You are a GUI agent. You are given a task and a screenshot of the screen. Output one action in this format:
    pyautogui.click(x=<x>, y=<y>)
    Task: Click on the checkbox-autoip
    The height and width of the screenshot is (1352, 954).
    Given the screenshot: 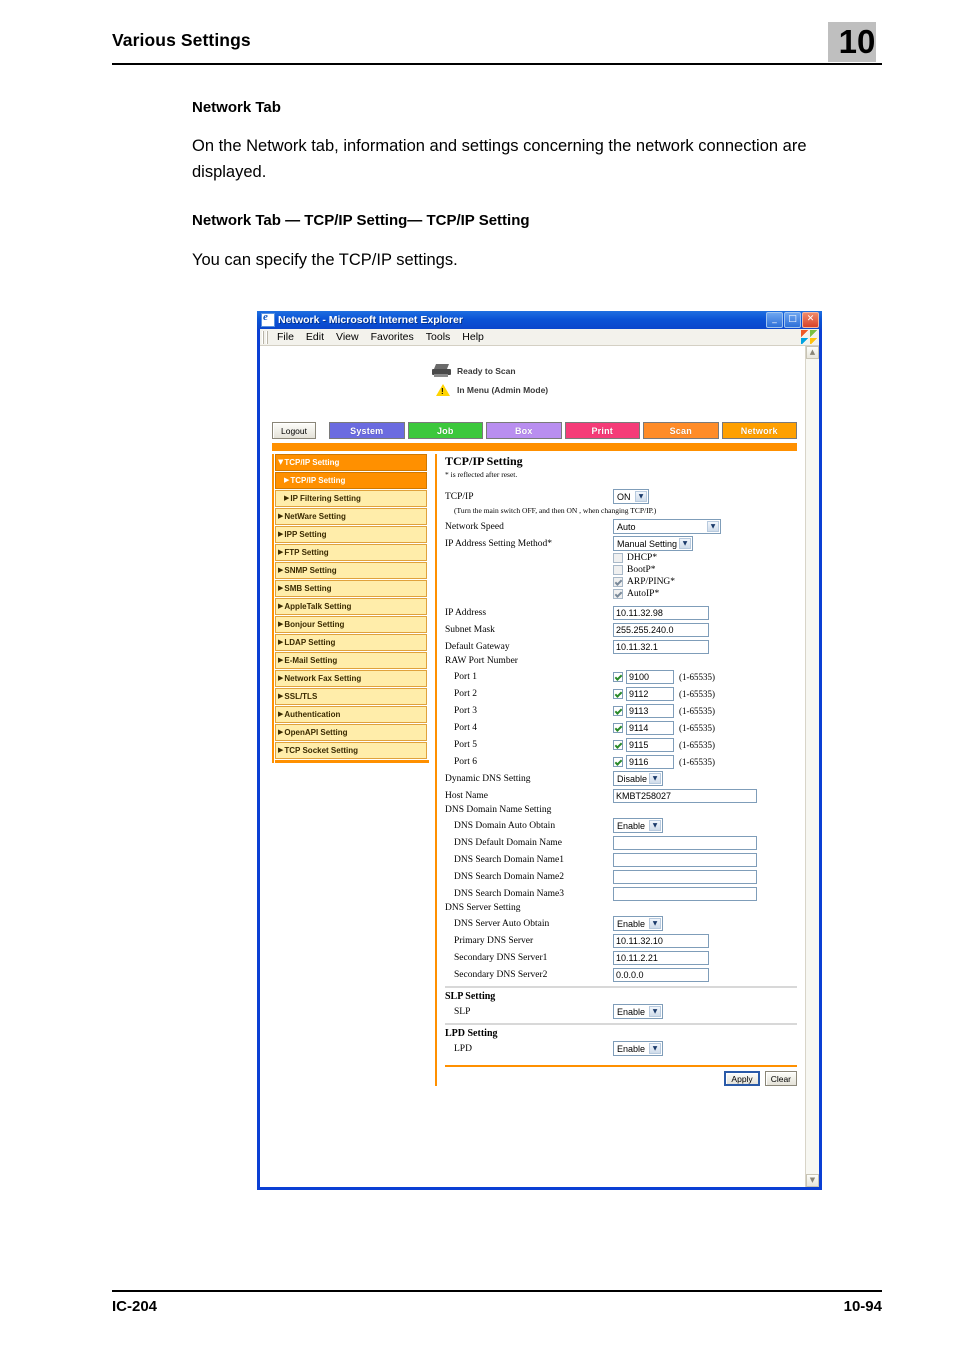 What is the action you would take?
    pyautogui.click(x=618, y=594)
    